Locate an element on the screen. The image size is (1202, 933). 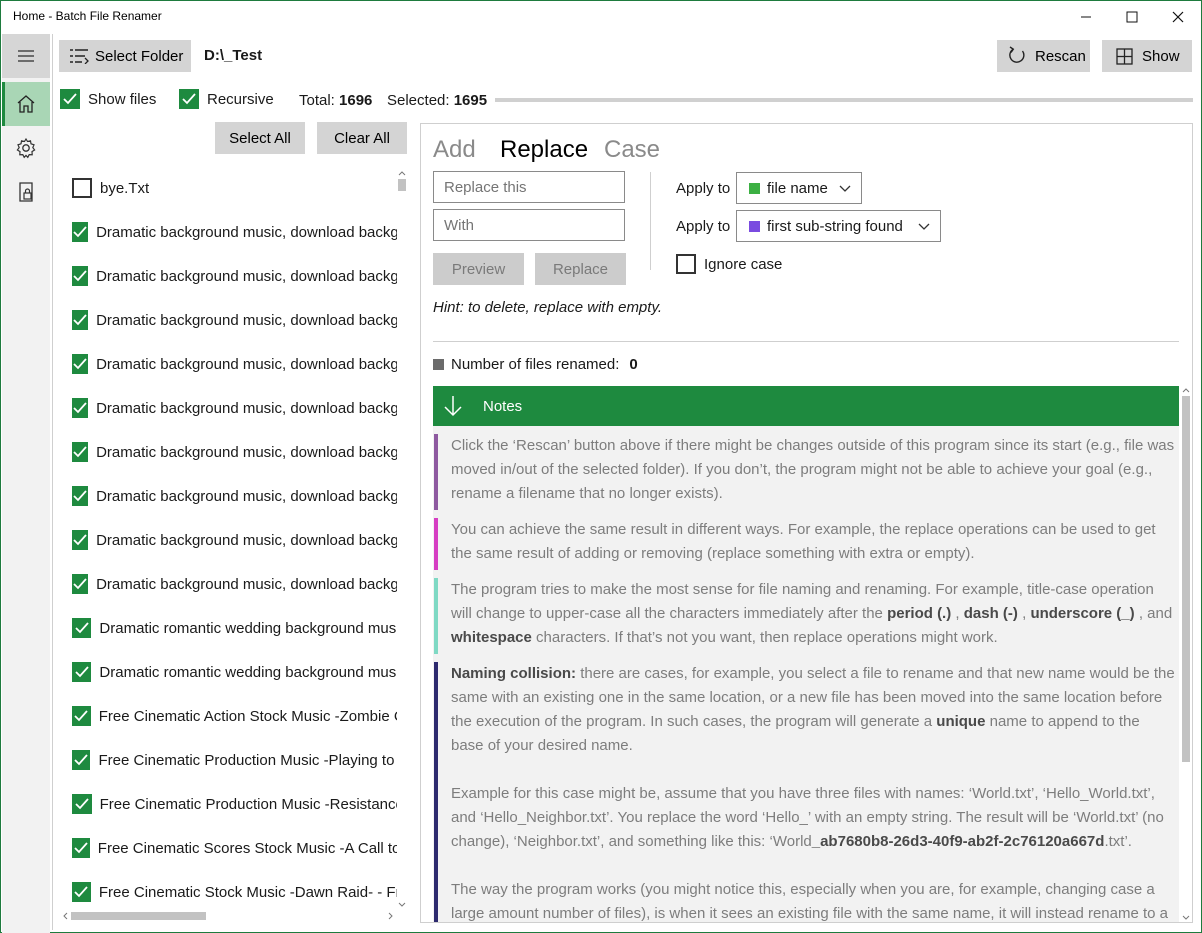
refresh-icon is located at coordinates (1017, 54).